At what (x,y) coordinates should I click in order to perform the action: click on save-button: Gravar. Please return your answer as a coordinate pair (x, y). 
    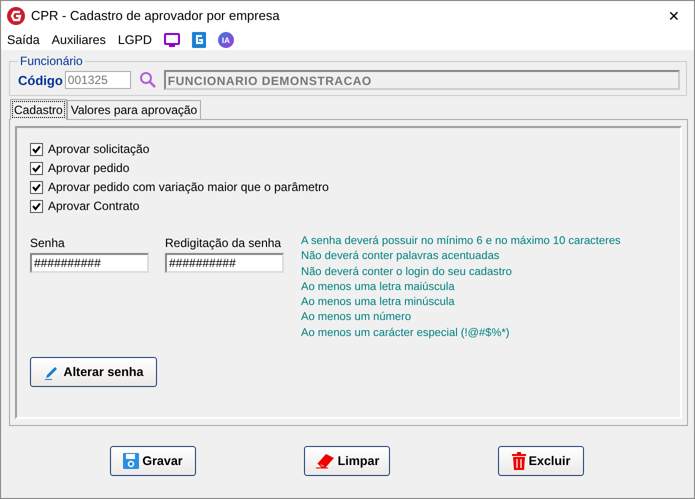
    Looking at the image, I should click on (153, 461).